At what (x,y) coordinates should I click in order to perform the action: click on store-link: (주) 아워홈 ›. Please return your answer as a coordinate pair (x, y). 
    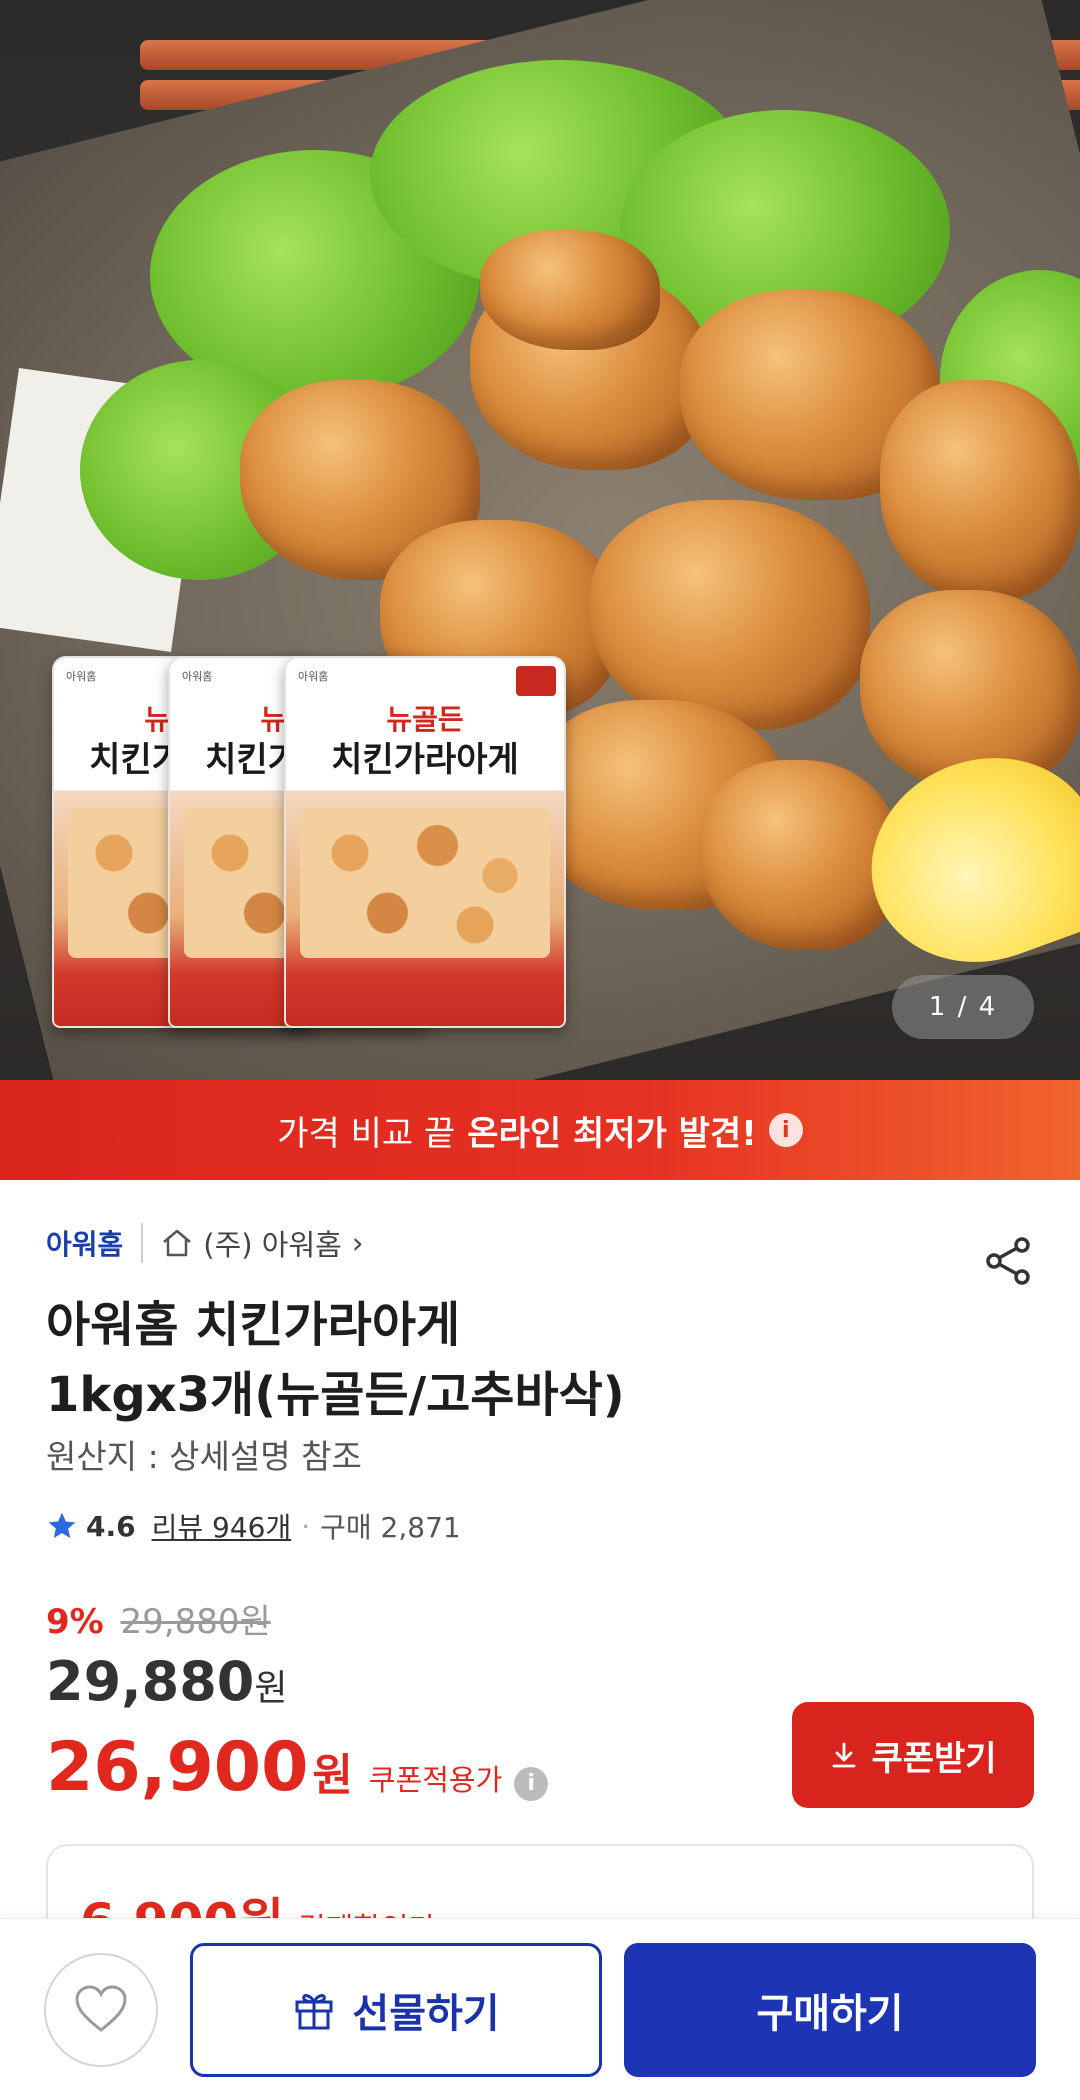
    Looking at the image, I should click on (262, 1243).